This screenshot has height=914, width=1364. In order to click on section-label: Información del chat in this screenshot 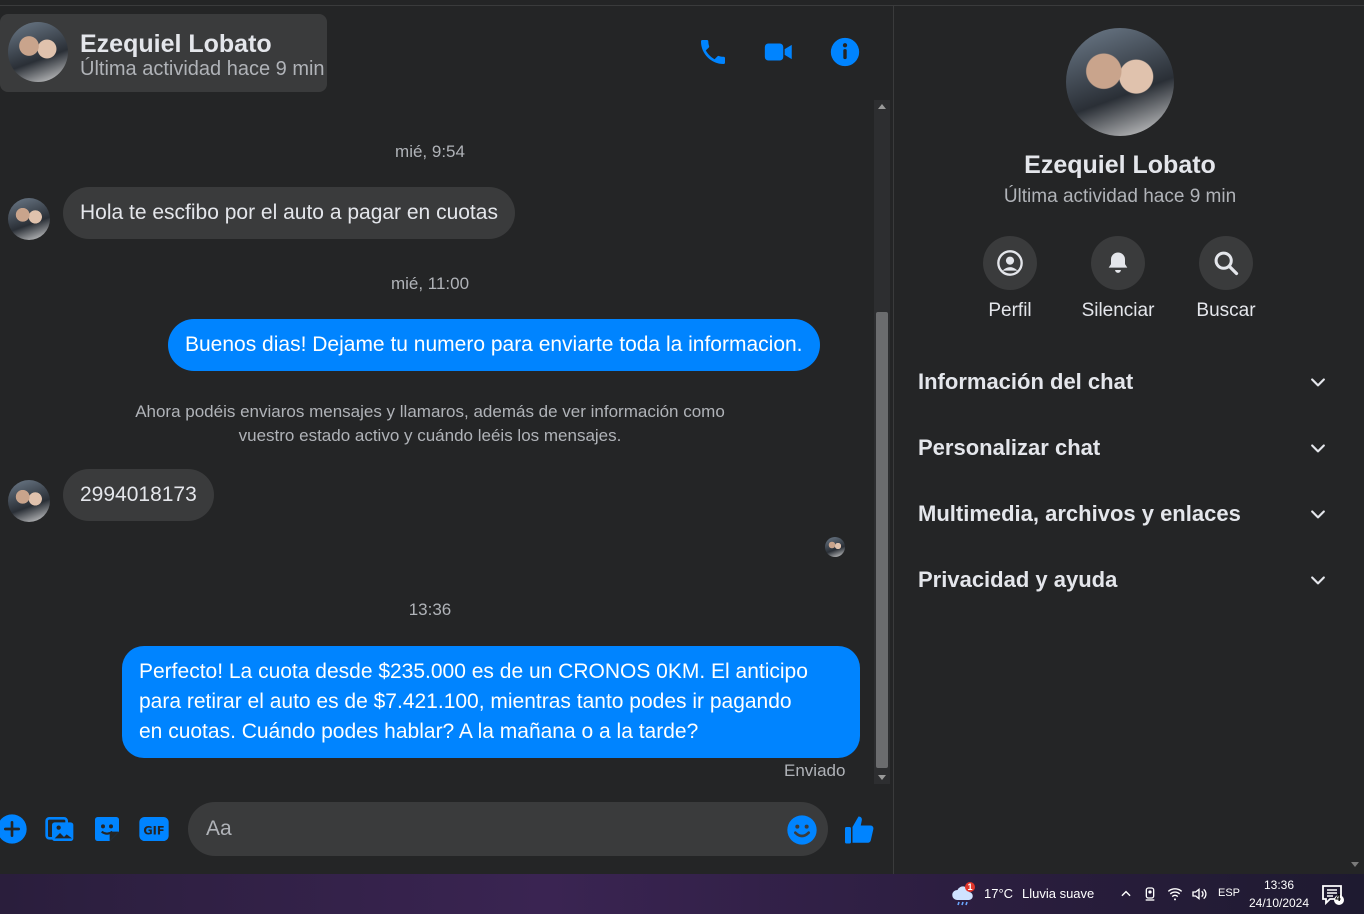, I will do `click(1026, 381)`.